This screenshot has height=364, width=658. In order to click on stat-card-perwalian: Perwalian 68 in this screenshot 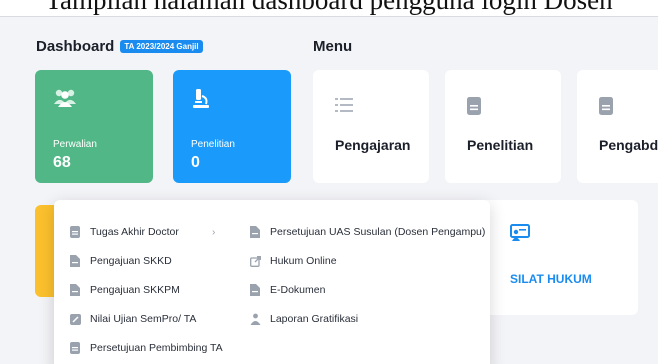, I will do `click(94, 126)`.